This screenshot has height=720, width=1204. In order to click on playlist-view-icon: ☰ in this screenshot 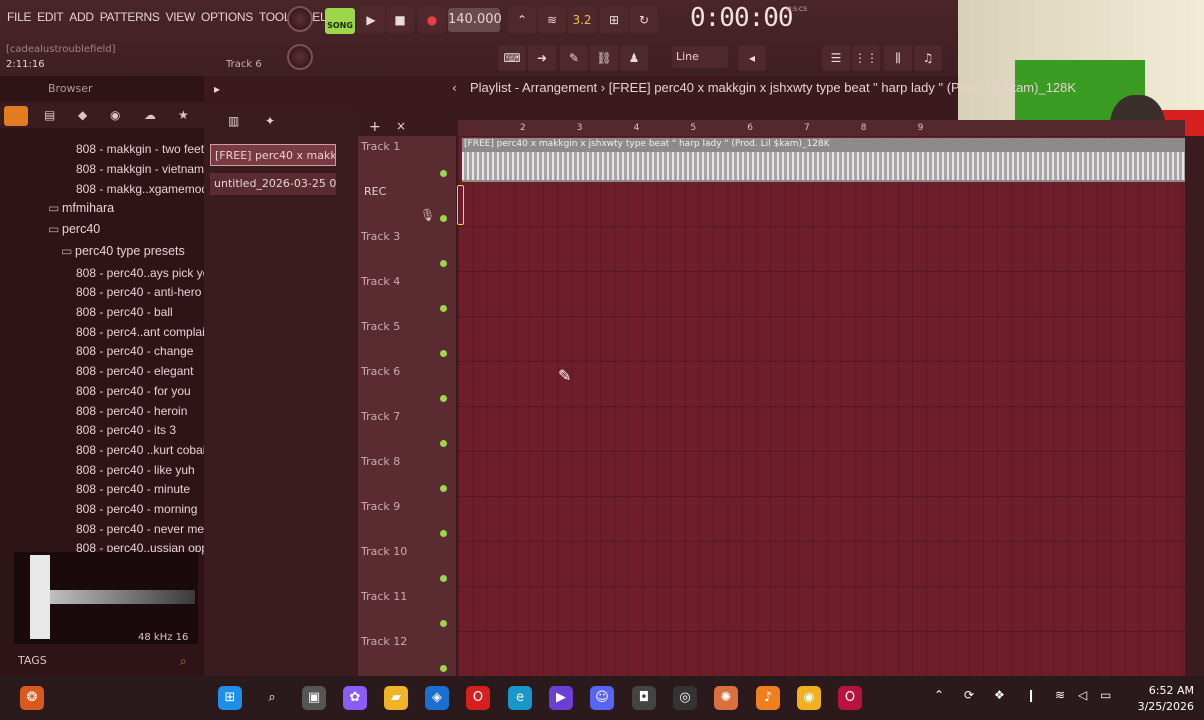, I will do `click(836, 58)`.